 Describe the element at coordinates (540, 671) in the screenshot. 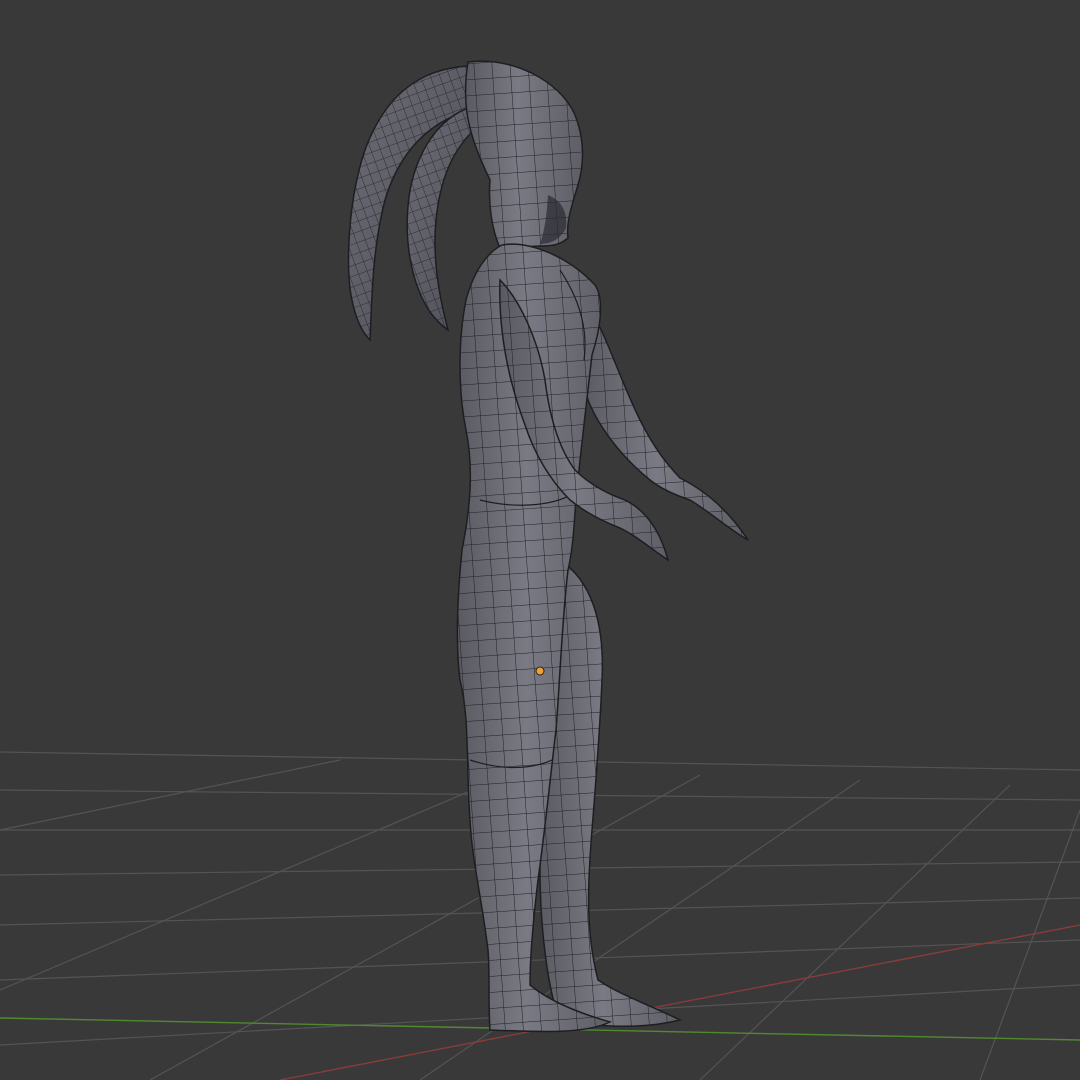

I see `object-origin-dot` at that location.